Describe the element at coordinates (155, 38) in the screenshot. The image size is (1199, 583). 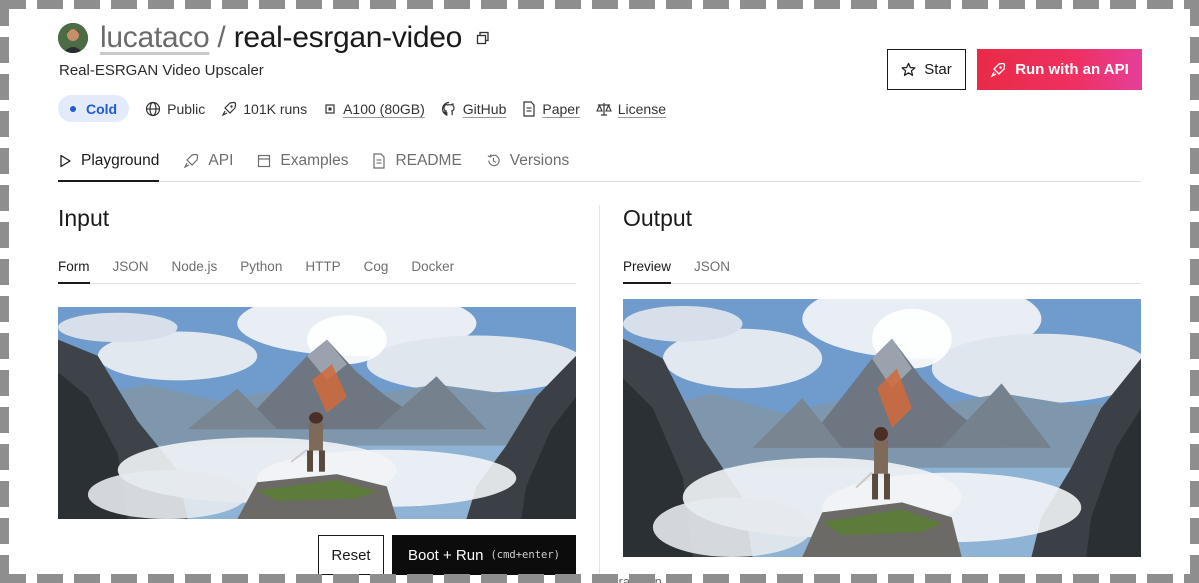
I see `owner-link: lucataco` at that location.